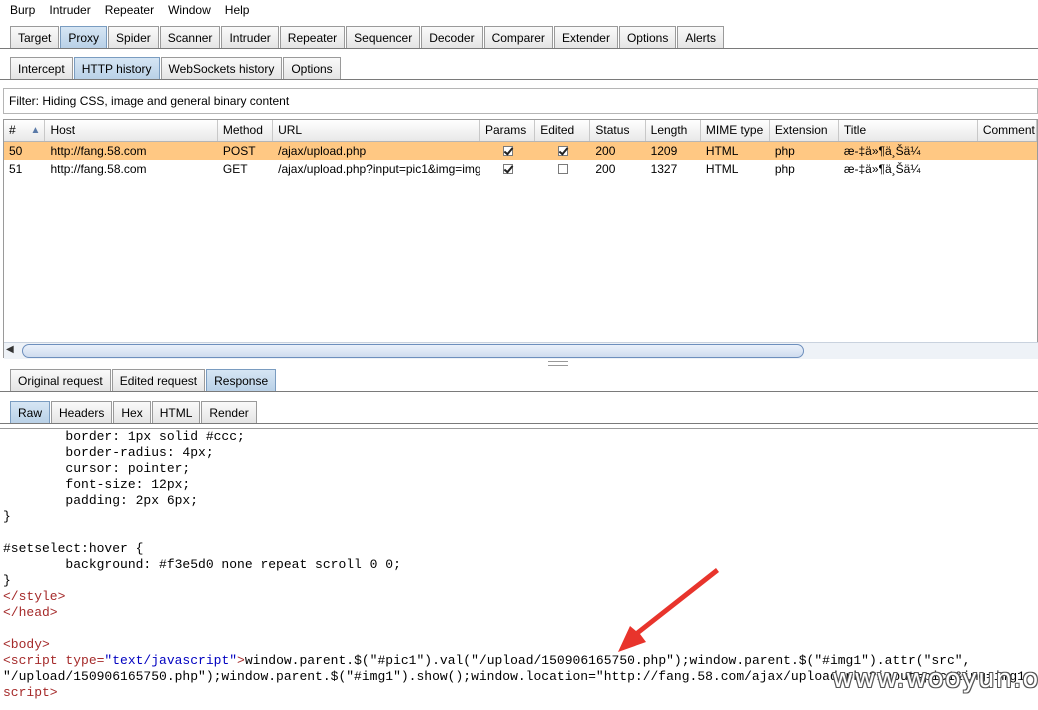 The image size is (1038, 710). I want to click on column-header-edited: Edited, so click(563, 130).